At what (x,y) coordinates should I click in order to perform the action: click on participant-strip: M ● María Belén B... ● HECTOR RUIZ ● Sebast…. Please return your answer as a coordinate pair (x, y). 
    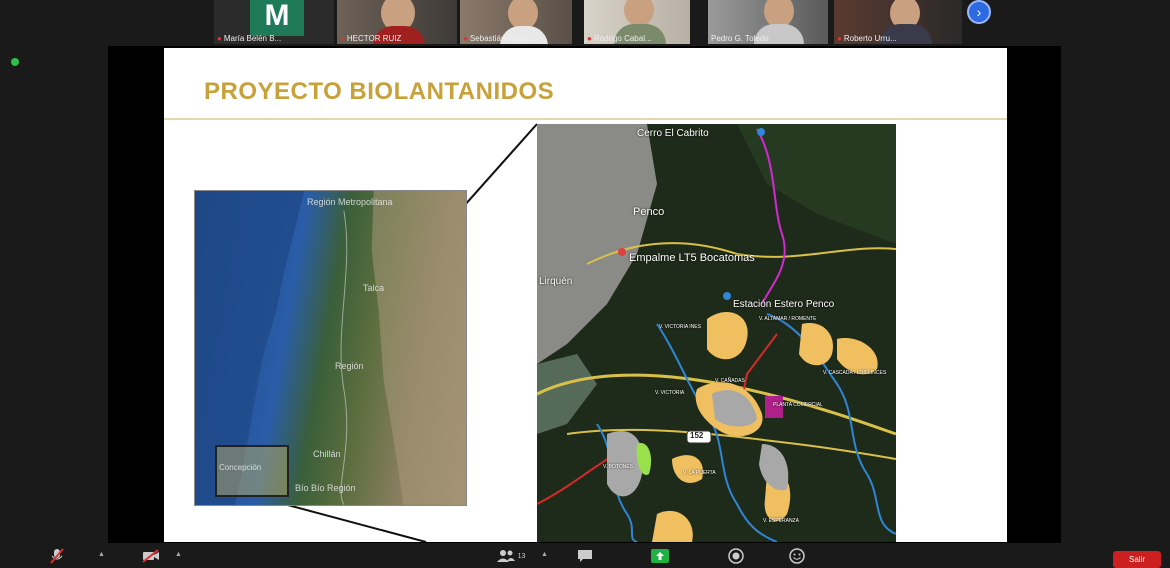
    Looking at the image, I should click on (585, 23).